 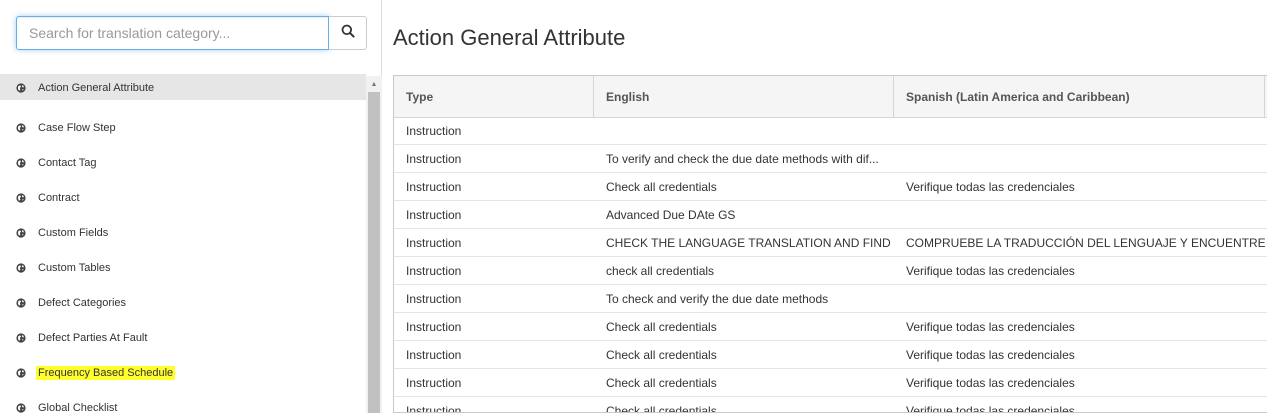 I want to click on scroll-up-arrow-icon: ▲, so click(x=374, y=84).